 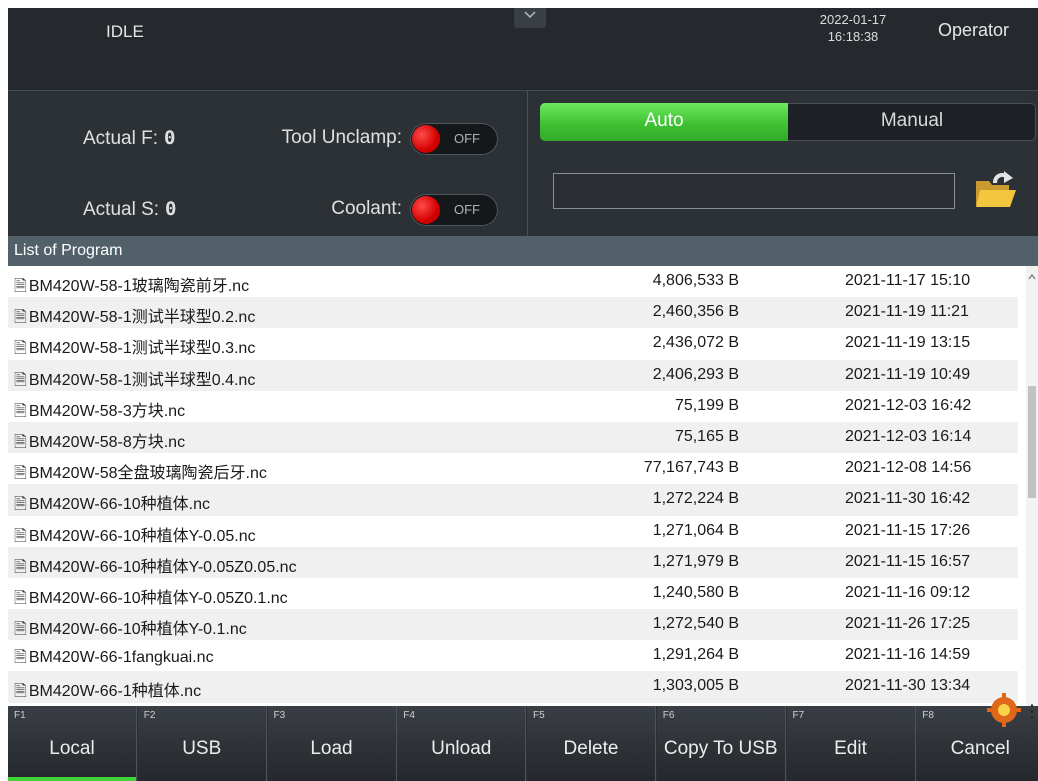 I want to click on fkey-f3: F3 Load, so click(x=332, y=743).